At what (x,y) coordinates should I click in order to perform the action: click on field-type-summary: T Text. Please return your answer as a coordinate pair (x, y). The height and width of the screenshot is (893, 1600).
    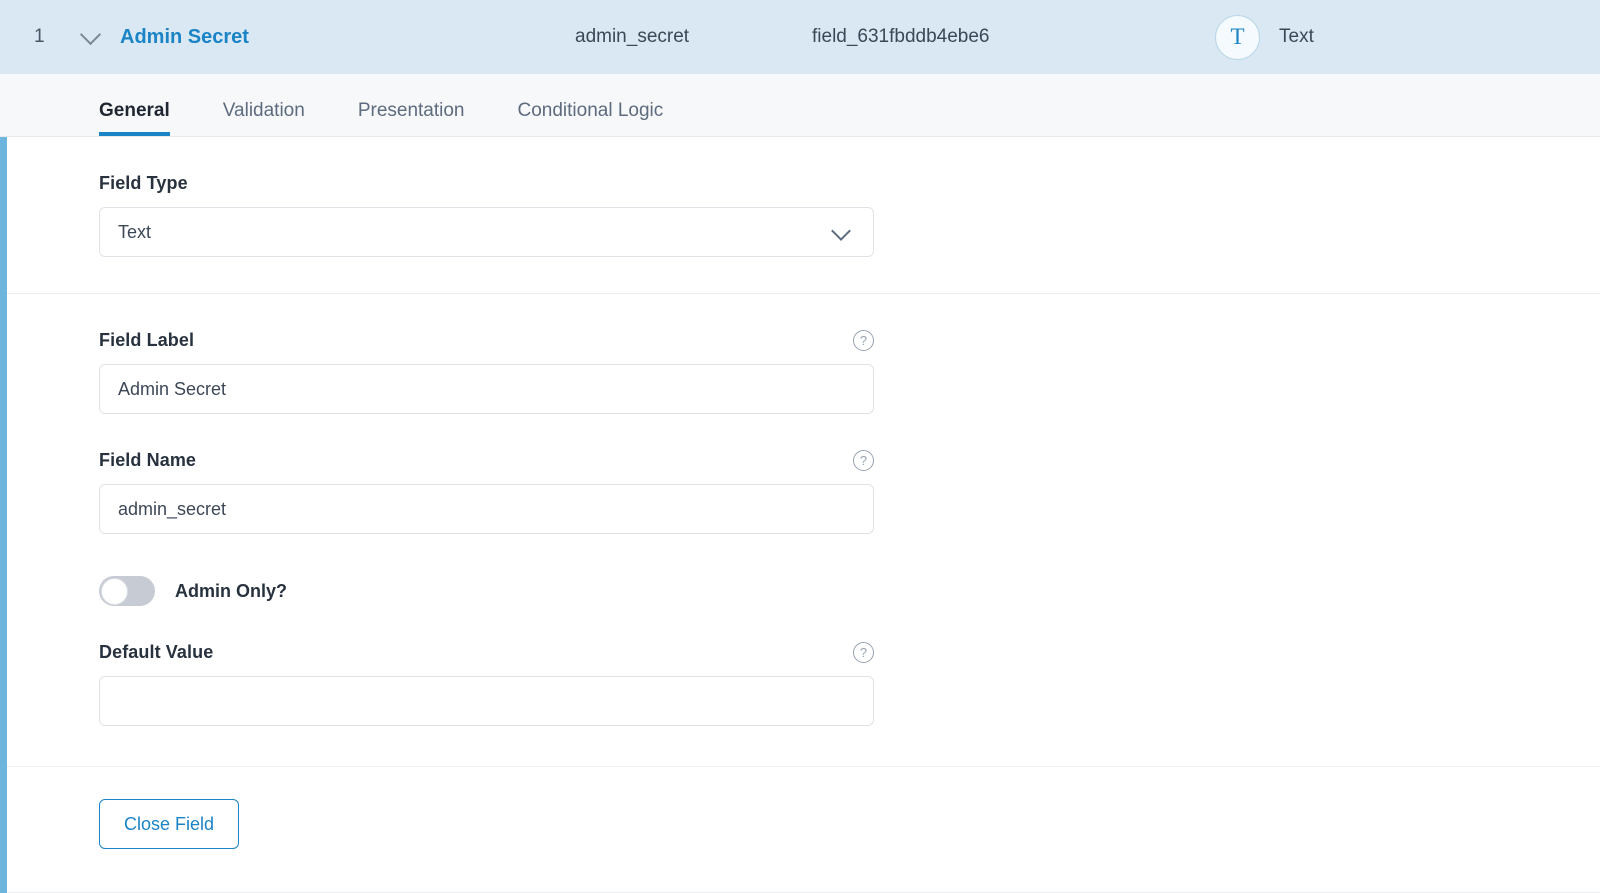
    Looking at the image, I should click on (1264, 37).